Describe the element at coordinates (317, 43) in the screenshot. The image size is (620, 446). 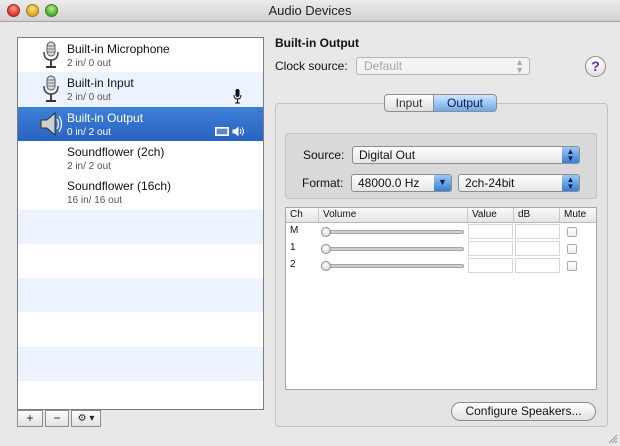
I see `device-heading: Built-in Output` at that location.